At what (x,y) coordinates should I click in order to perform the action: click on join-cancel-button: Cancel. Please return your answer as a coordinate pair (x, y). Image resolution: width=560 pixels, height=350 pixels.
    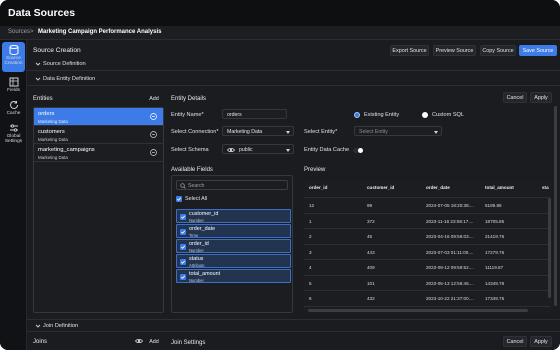
    Looking at the image, I should click on (515, 341).